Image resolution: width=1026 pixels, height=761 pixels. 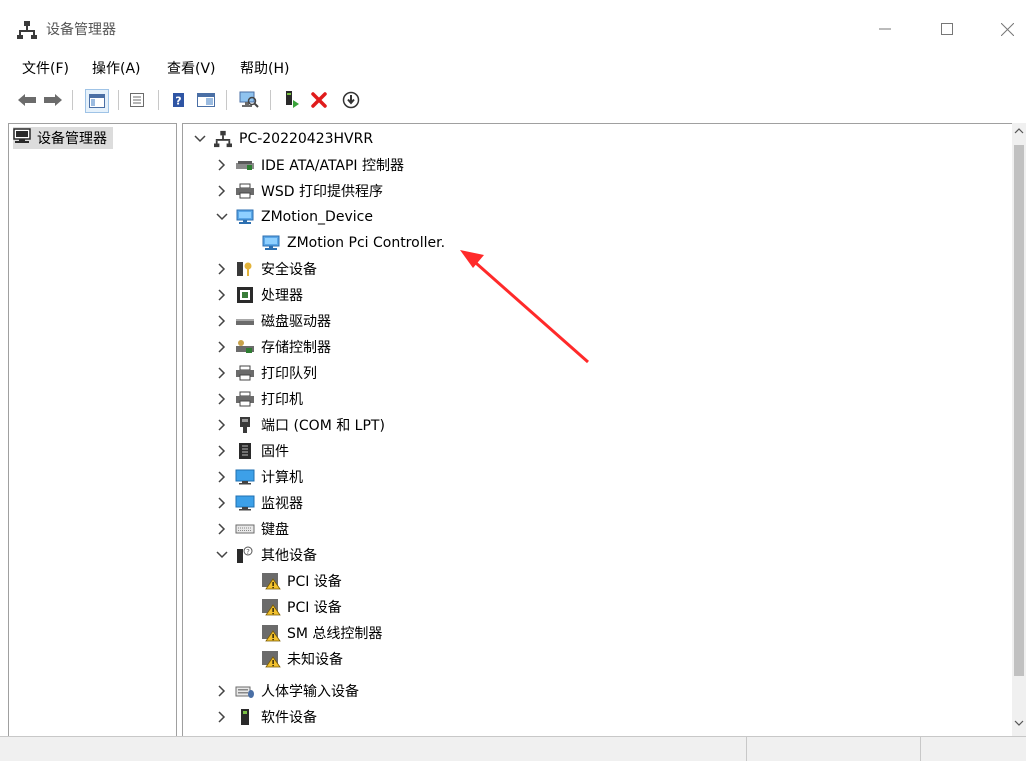 I want to click on uninstall-device-button, so click(x=319, y=100).